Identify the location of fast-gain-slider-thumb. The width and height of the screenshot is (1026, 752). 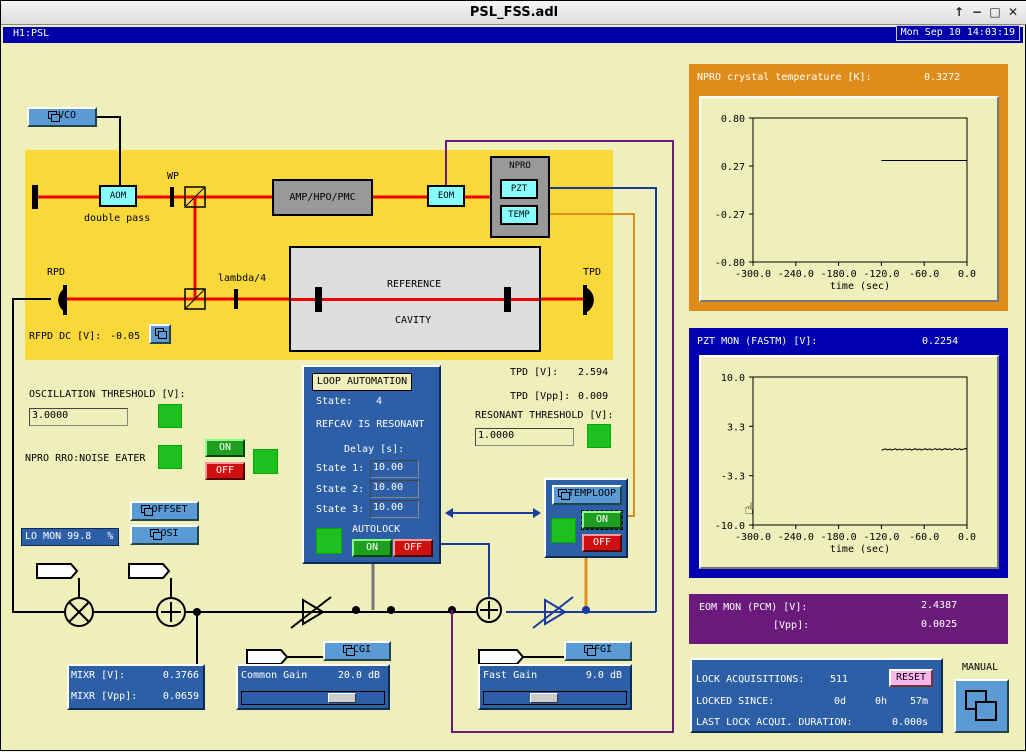
(544, 698).